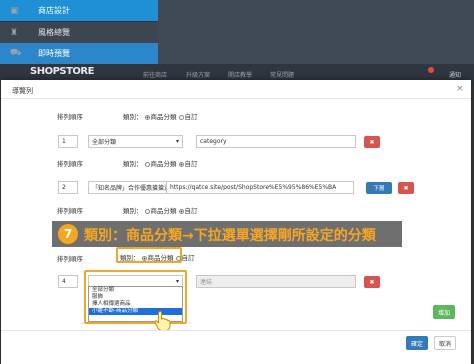  What do you see at coordinates (54, 53) in the screenshot?
I see `sidebar-item-label: 即時預覽` at bounding box center [54, 53].